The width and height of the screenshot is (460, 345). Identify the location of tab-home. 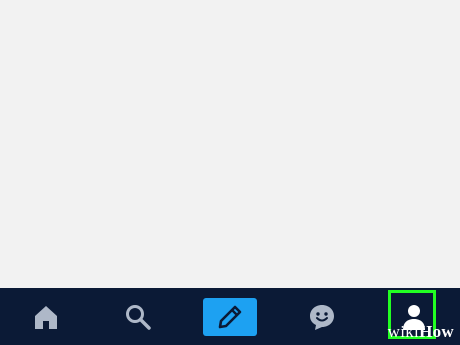
(46, 316).